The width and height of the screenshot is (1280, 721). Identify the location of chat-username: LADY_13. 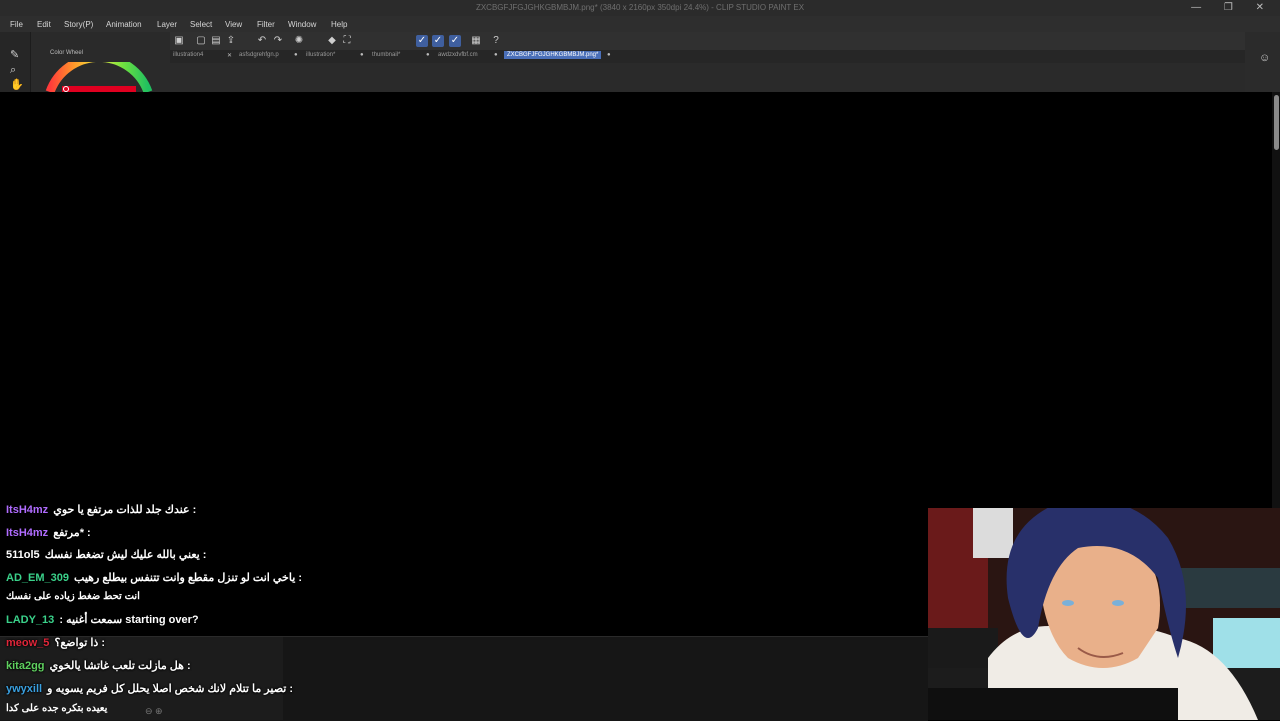
(30, 620).